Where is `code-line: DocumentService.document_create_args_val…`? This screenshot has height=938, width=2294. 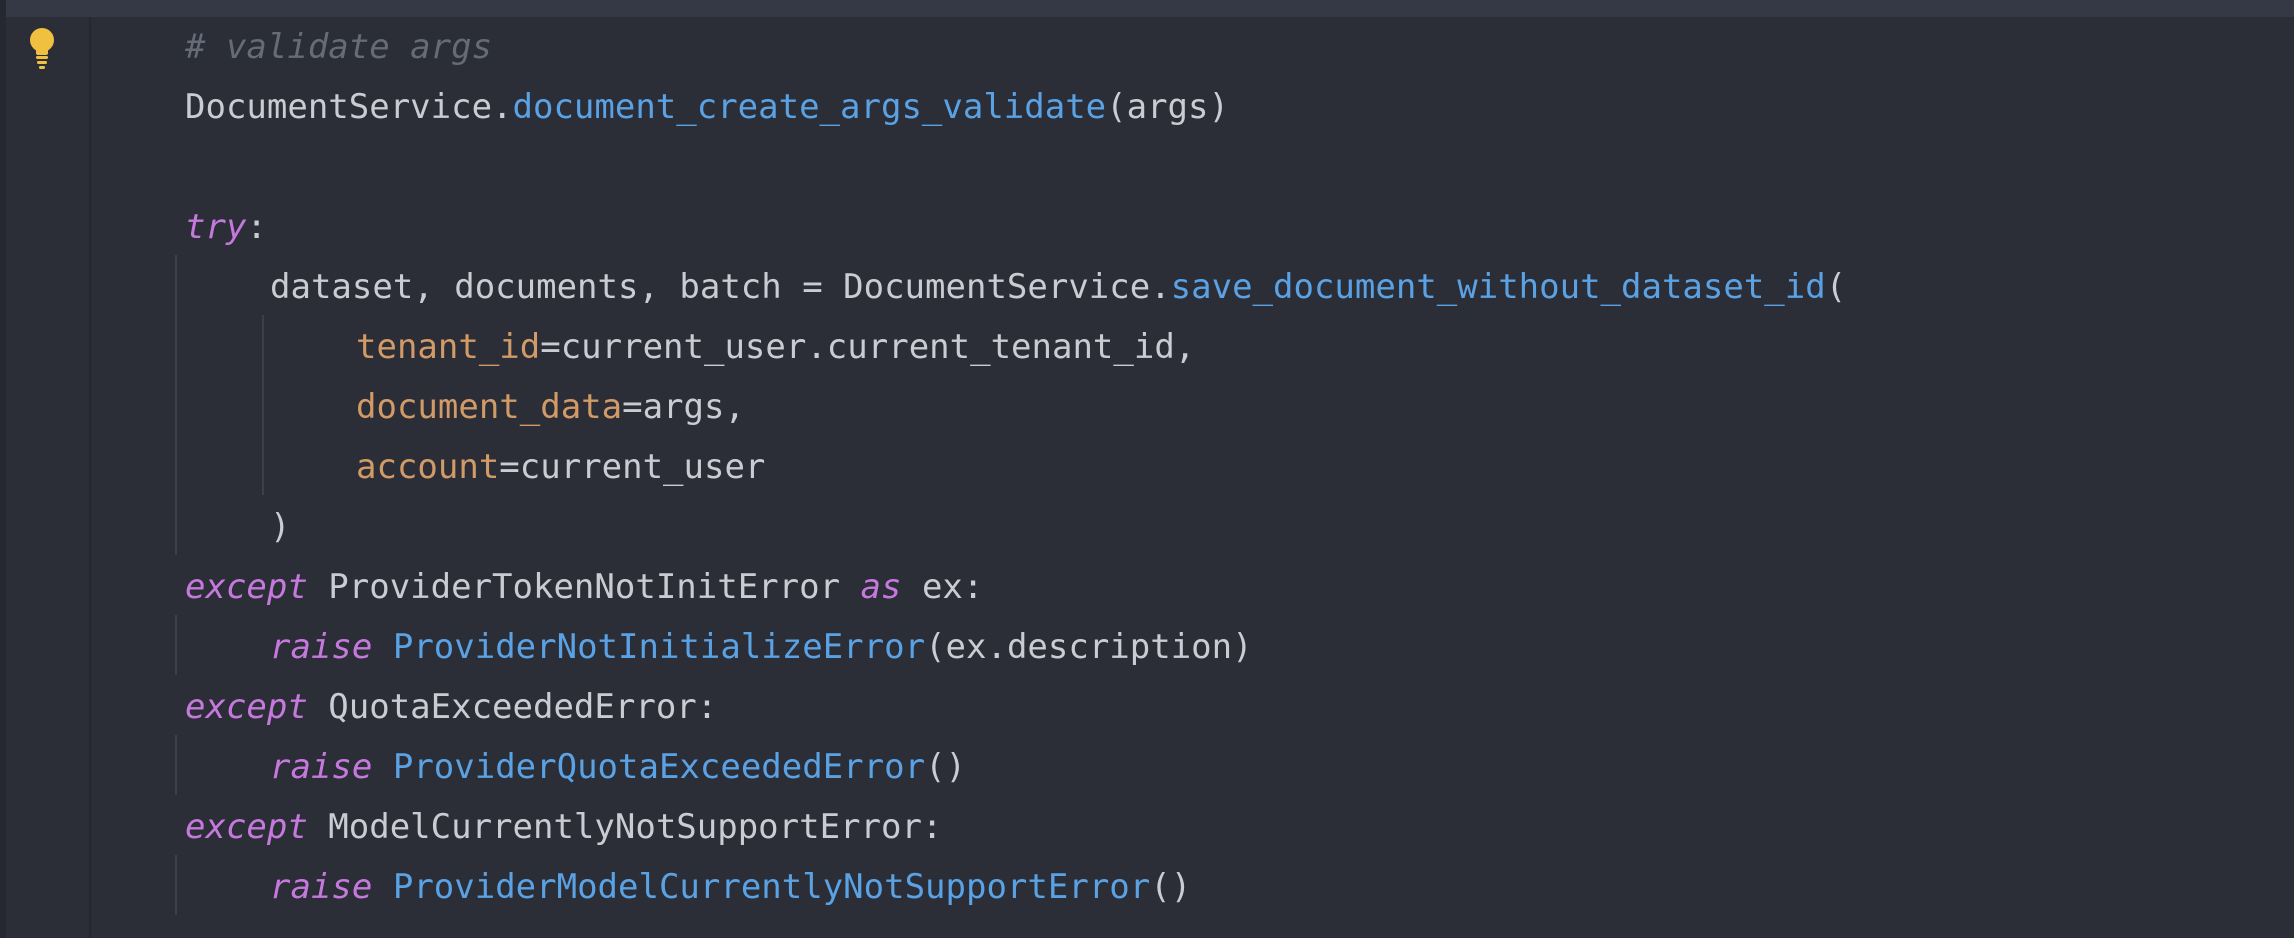 code-line: DocumentService.document_create_args_val… is located at coordinates (707, 107).